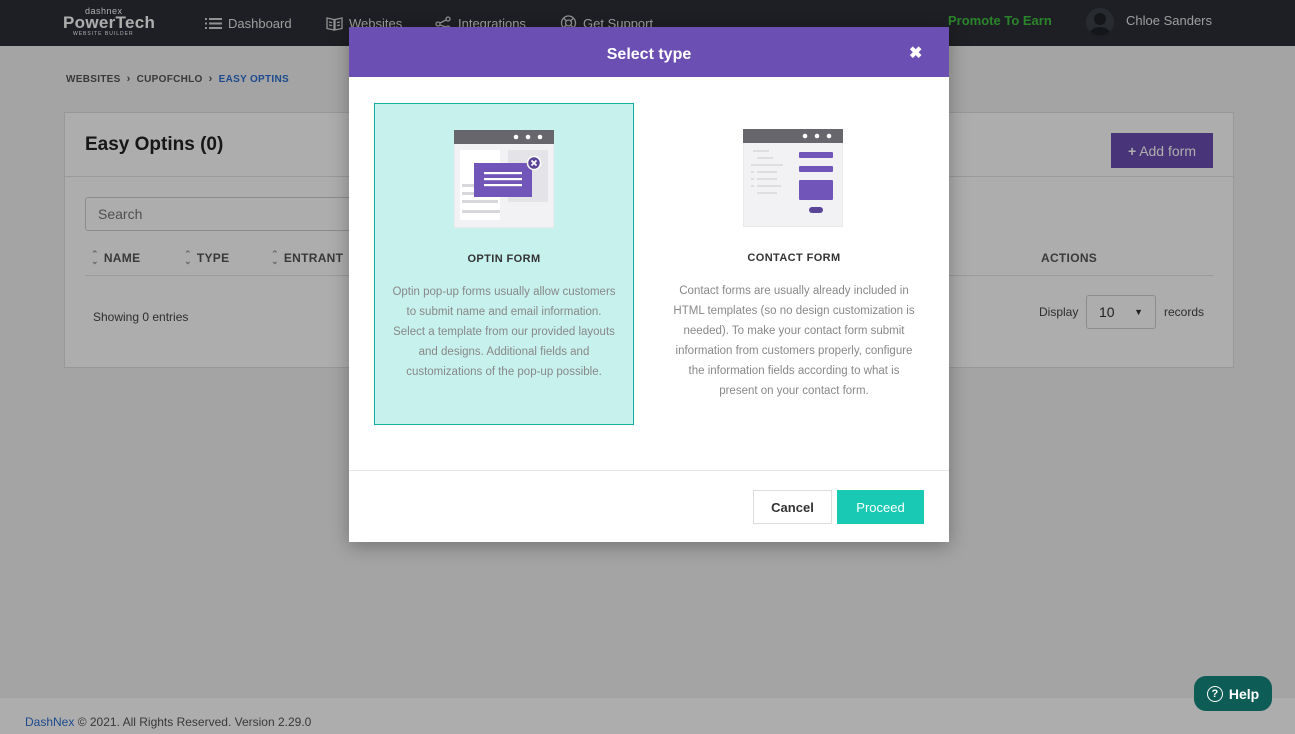 The image size is (1295, 734). What do you see at coordinates (504, 179) in the screenshot?
I see `optin-form-illustration` at bounding box center [504, 179].